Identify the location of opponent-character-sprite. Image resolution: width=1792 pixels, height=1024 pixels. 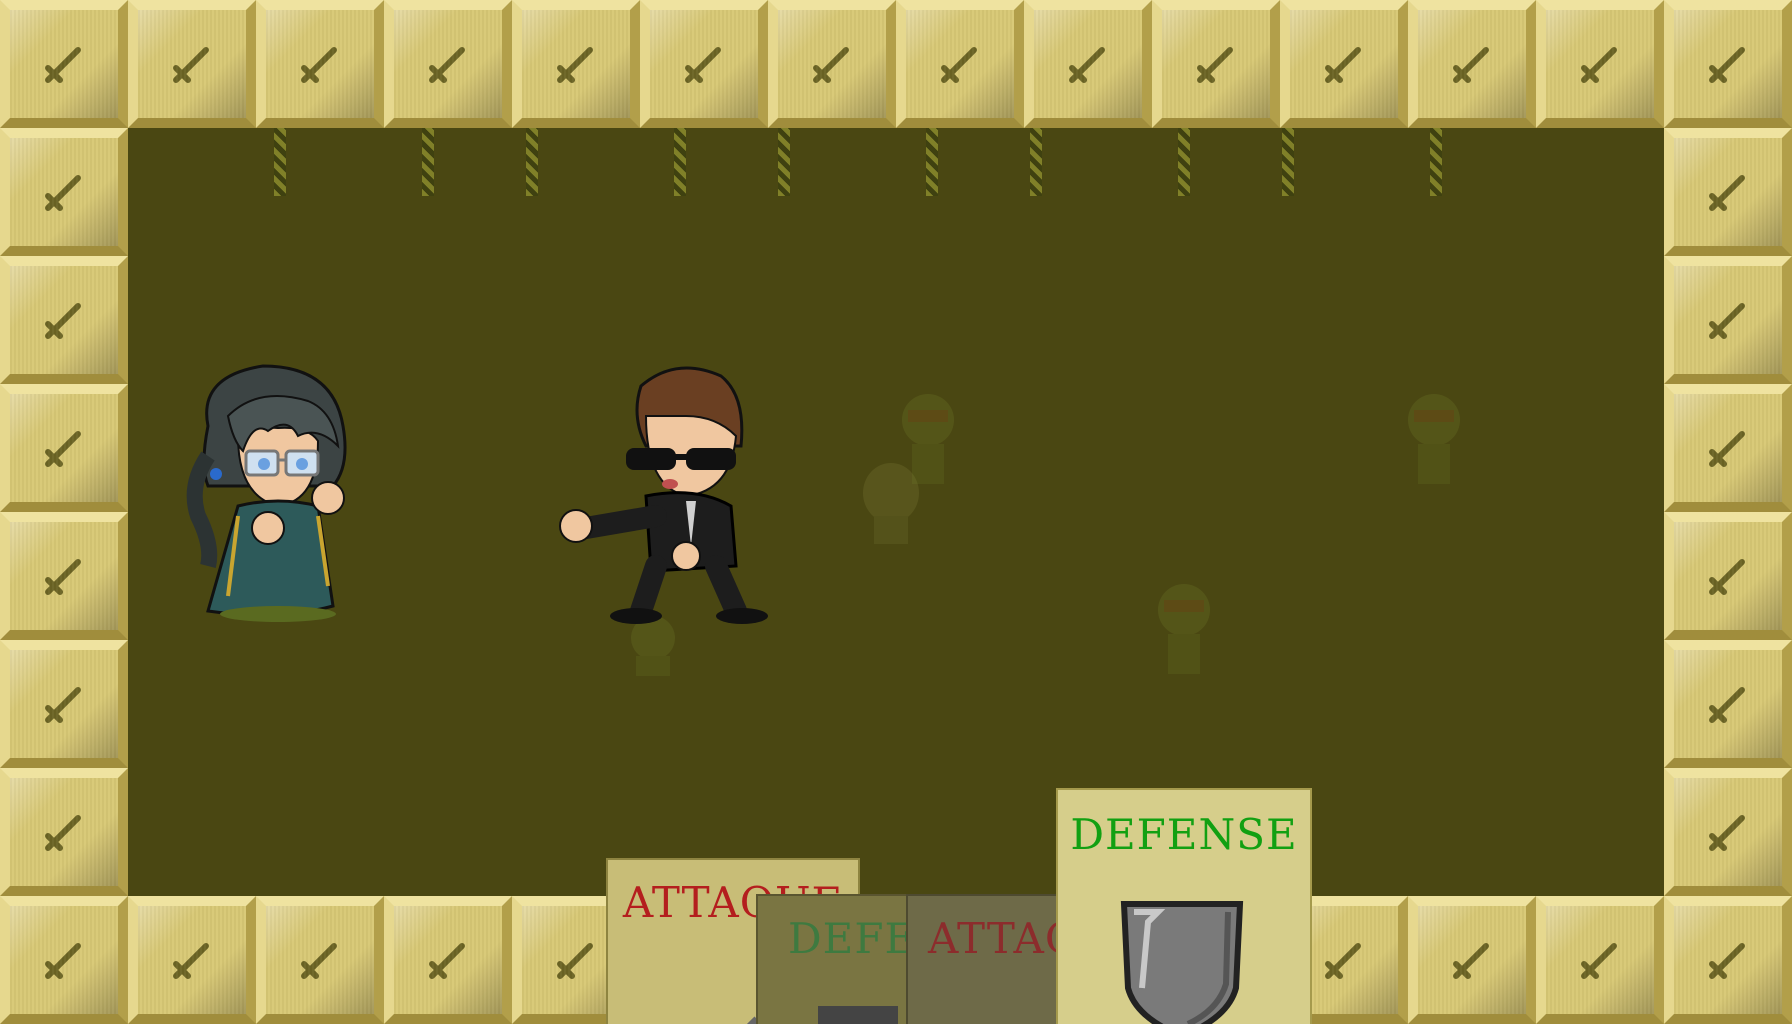
(661, 491).